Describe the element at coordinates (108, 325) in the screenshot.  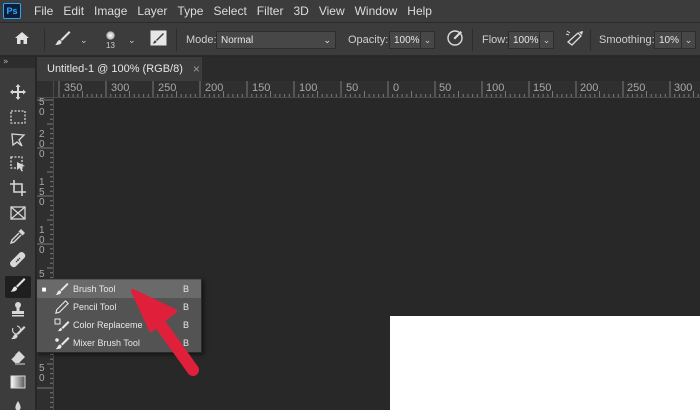
I see `flyout-item-label: Color Replaceme` at that location.